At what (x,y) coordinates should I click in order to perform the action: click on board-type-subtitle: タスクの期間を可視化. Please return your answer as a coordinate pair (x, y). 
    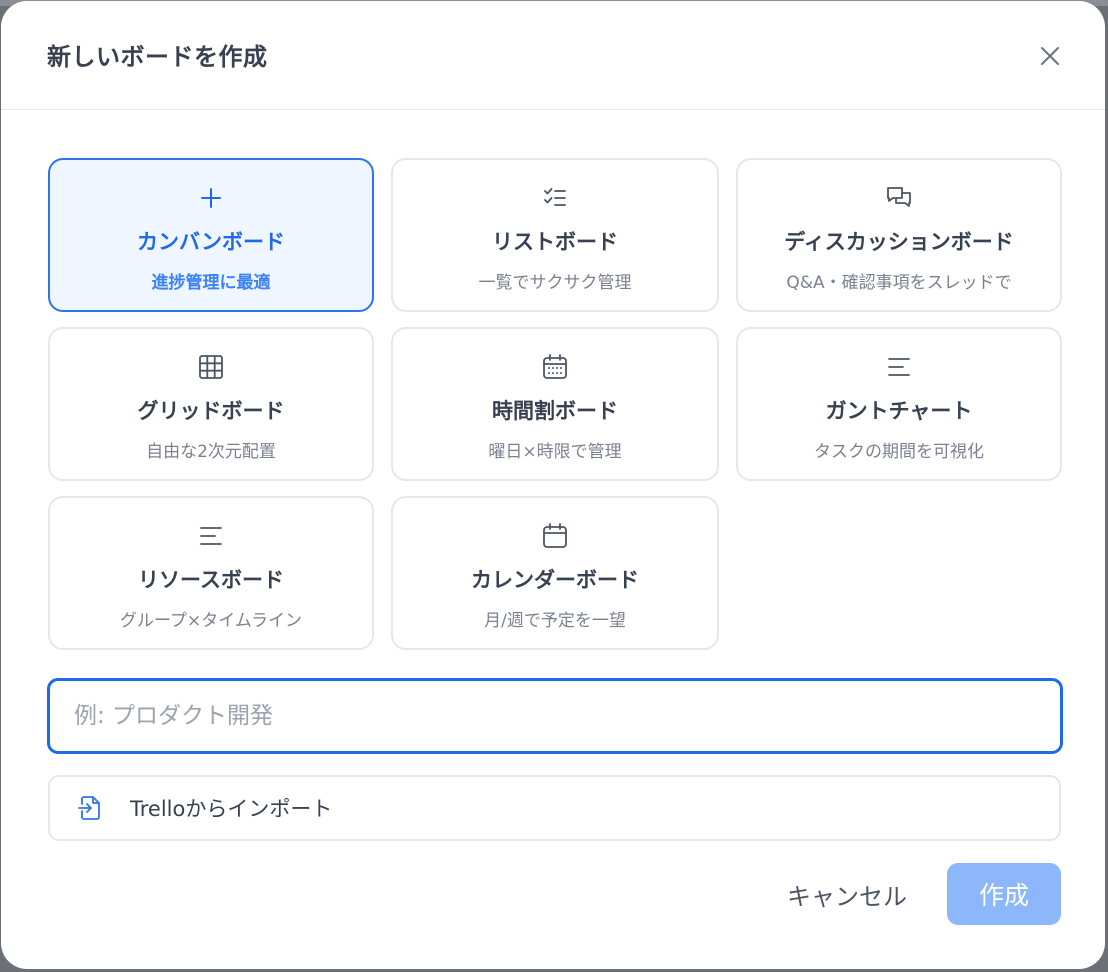
    Looking at the image, I should click on (899, 452).